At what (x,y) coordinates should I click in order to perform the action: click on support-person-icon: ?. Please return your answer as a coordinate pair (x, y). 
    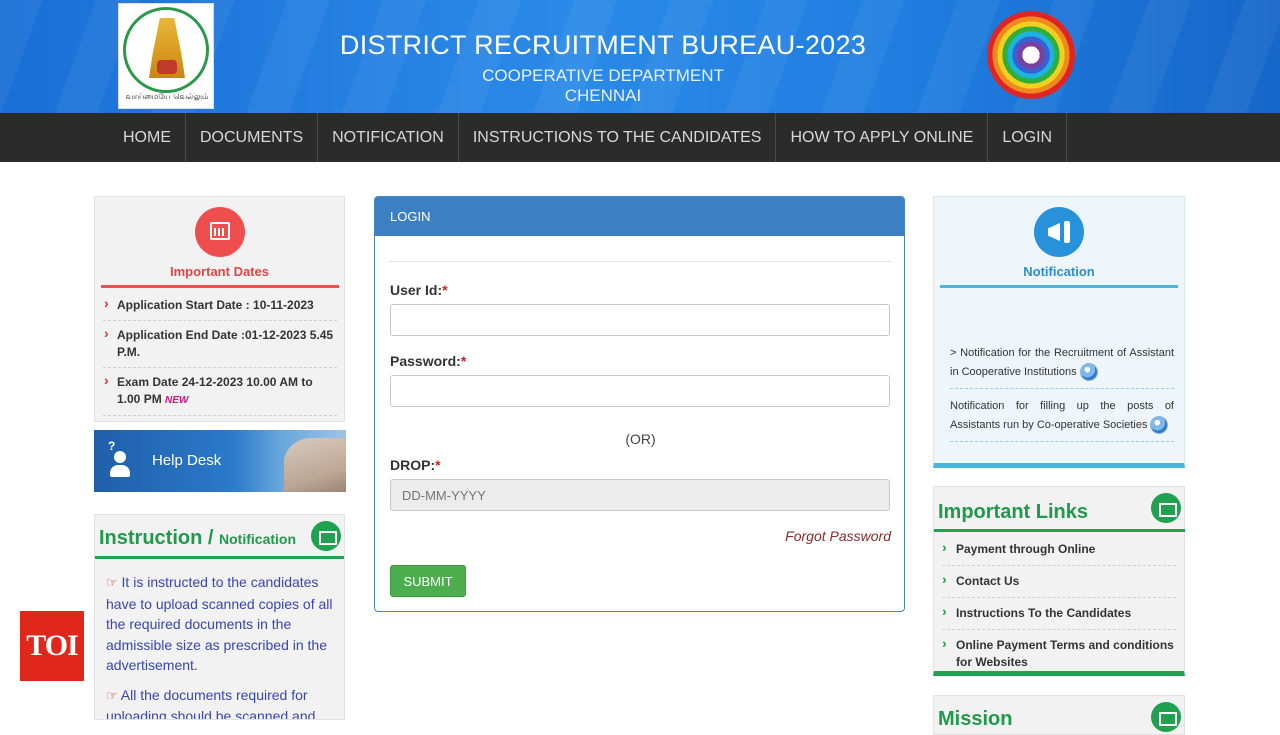
    Looking at the image, I should click on (121, 459).